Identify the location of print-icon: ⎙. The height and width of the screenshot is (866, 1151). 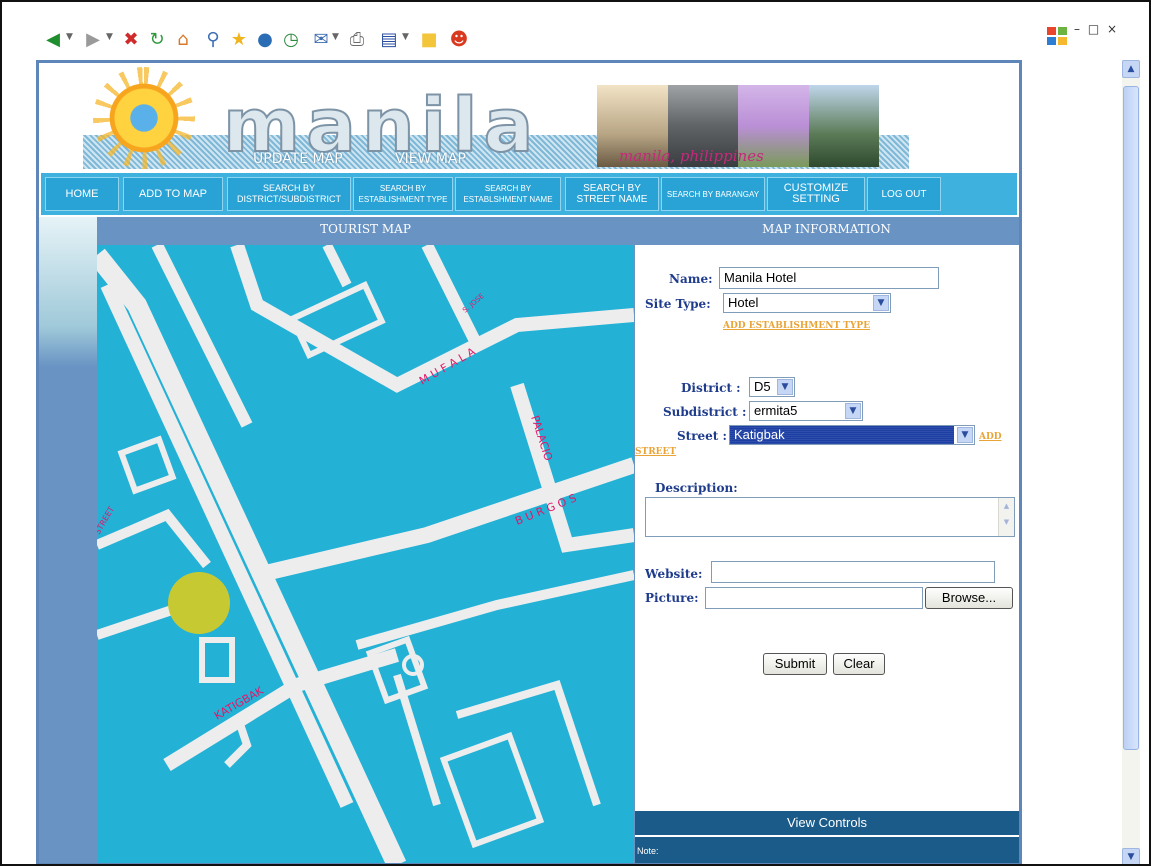
(357, 39).